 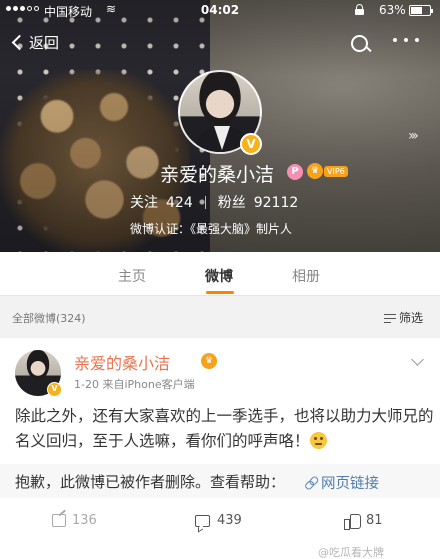 I want to click on post-meta: 1-20 来自iPhone客户端, so click(x=134, y=384).